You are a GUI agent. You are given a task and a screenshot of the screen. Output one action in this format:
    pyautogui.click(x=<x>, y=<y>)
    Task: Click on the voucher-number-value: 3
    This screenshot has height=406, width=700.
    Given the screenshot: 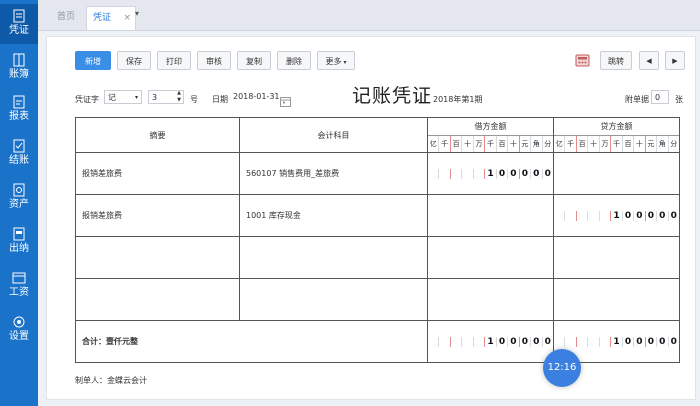 What is the action you would take?
    pyautogui.click(x=155, y=97)
    